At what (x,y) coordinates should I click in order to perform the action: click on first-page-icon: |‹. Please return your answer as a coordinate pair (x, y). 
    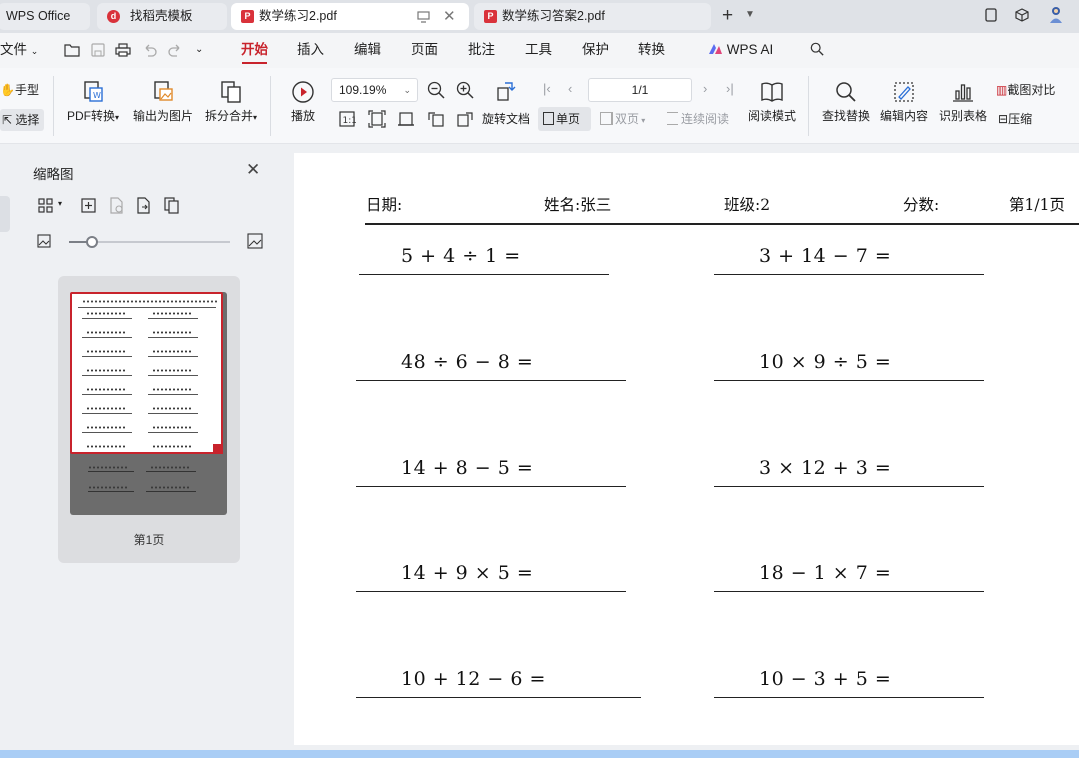
    Looking at the image, I should click on (547, 88).